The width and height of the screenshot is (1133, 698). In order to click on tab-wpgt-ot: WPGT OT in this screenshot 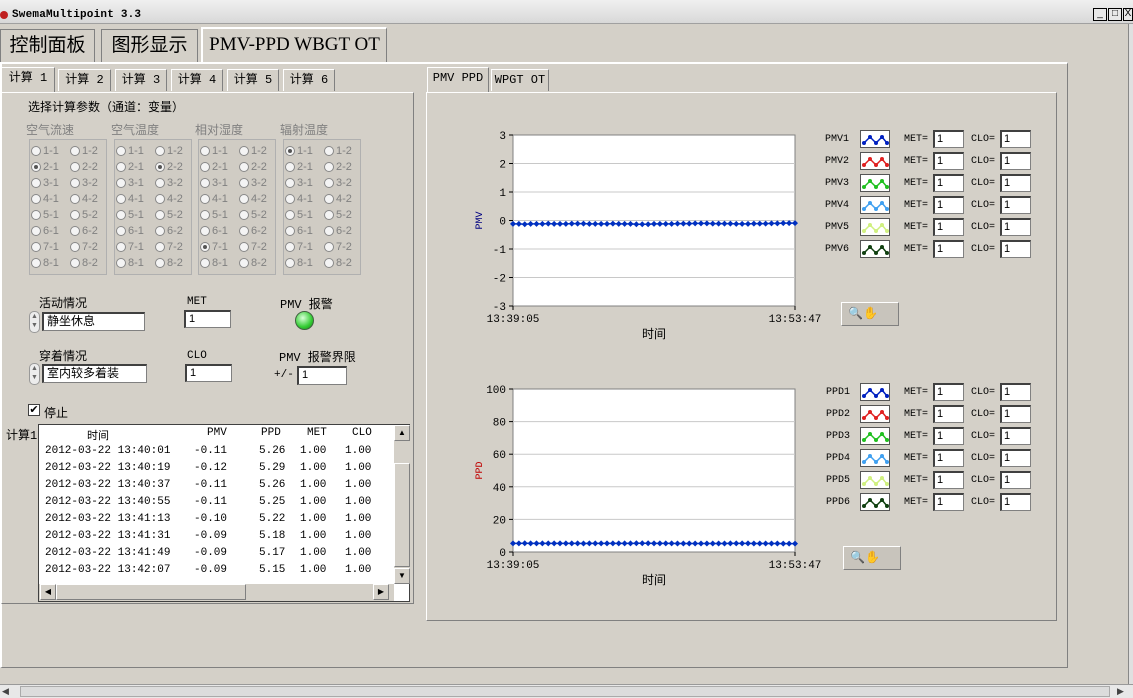, I will do `click(520, 80)`.